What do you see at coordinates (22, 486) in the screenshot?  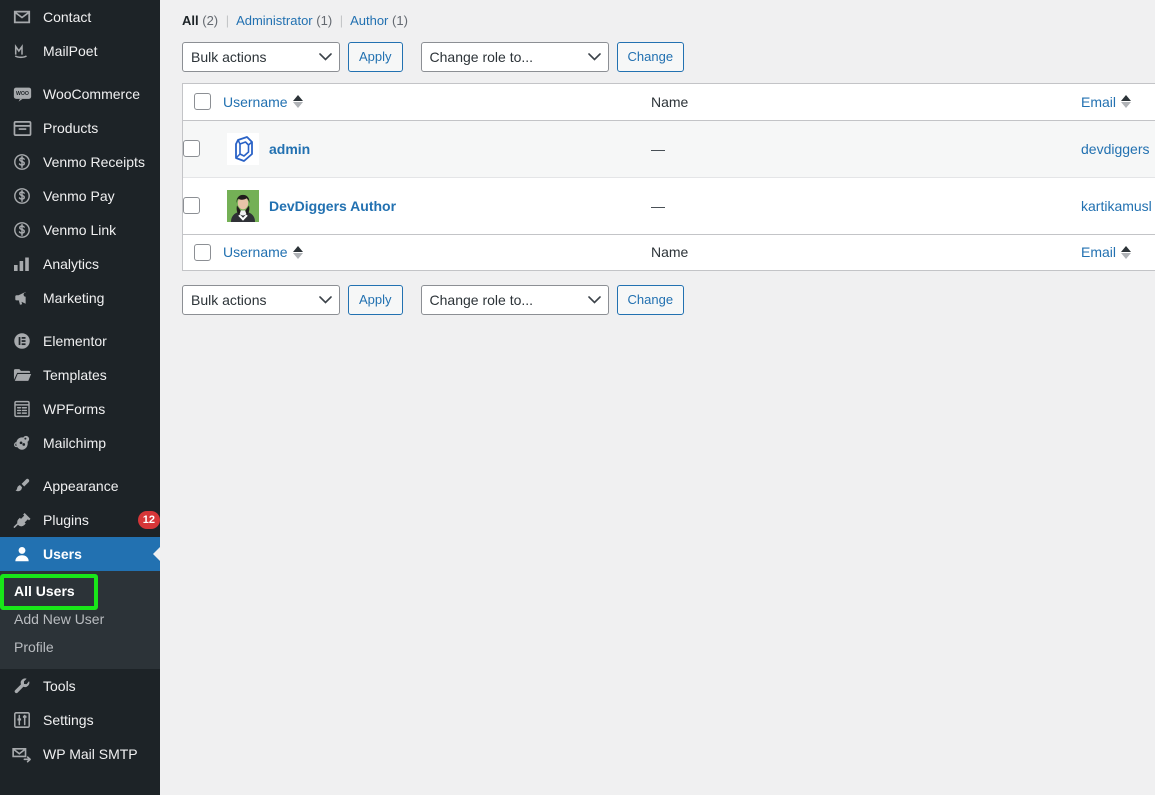 I see `paintbrush-icon` at bounding box center [22, 486].